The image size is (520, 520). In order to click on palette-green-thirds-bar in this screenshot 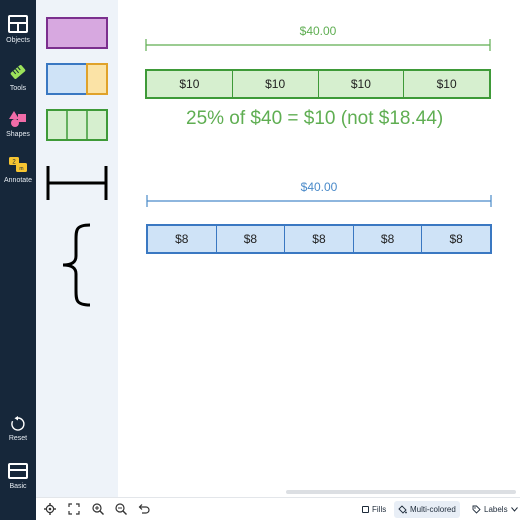, I will do `click(77, 125)`.